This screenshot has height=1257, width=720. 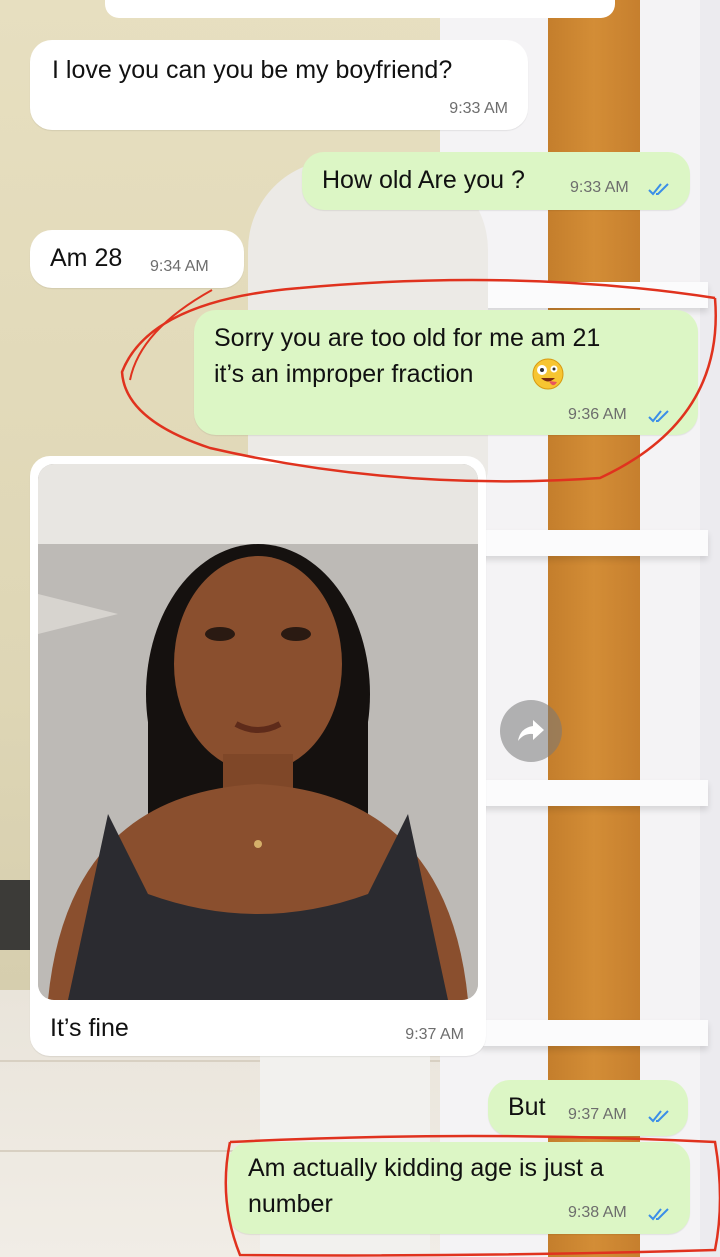 I want to click on message-text-line: Am actually kidding age is just a, so click(x=426, y=1168).